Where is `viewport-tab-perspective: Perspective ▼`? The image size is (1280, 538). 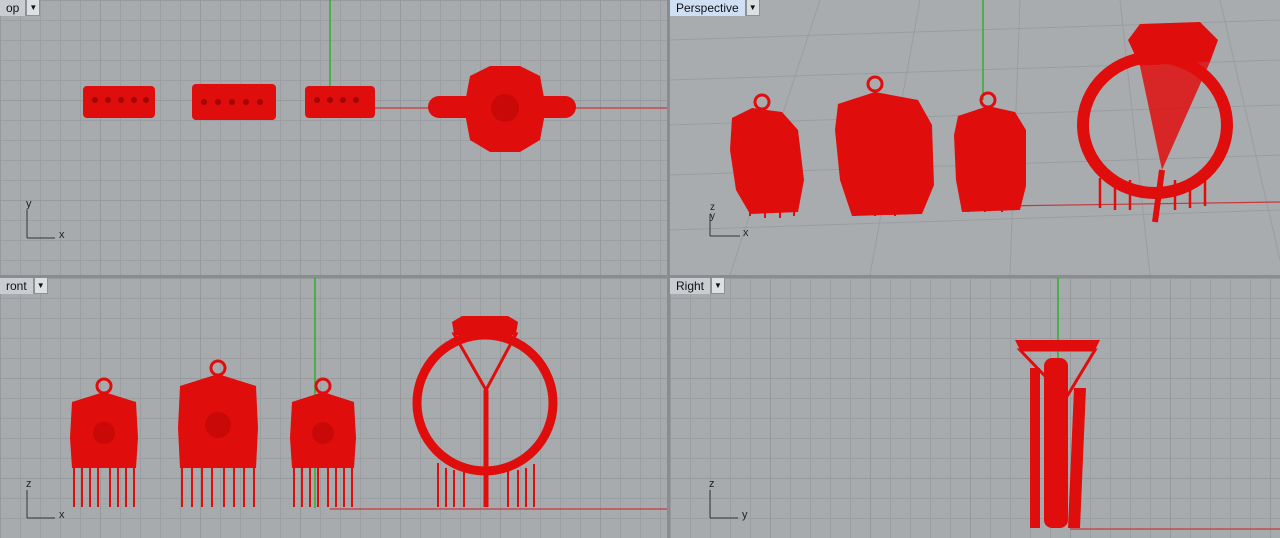
viewport-tab-perspective: Perspective ▼ is located at coordinates (715, 8).